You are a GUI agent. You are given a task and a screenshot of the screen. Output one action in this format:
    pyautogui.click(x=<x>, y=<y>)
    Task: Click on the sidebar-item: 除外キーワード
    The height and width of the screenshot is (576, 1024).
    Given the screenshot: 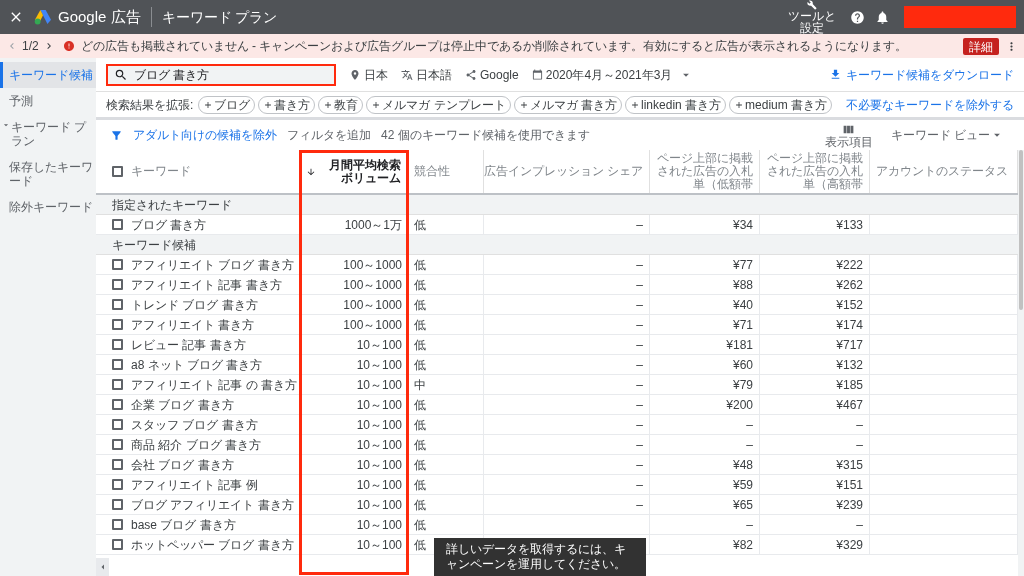 What is the action you would take?
    pyautogui.click(x=48, y=207)
    